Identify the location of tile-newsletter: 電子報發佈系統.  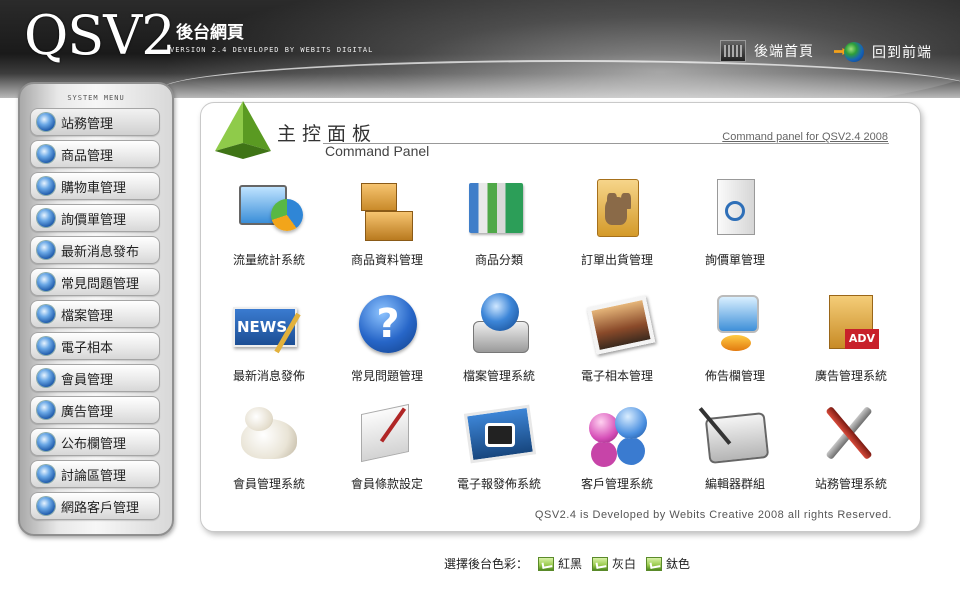
(499, 449).